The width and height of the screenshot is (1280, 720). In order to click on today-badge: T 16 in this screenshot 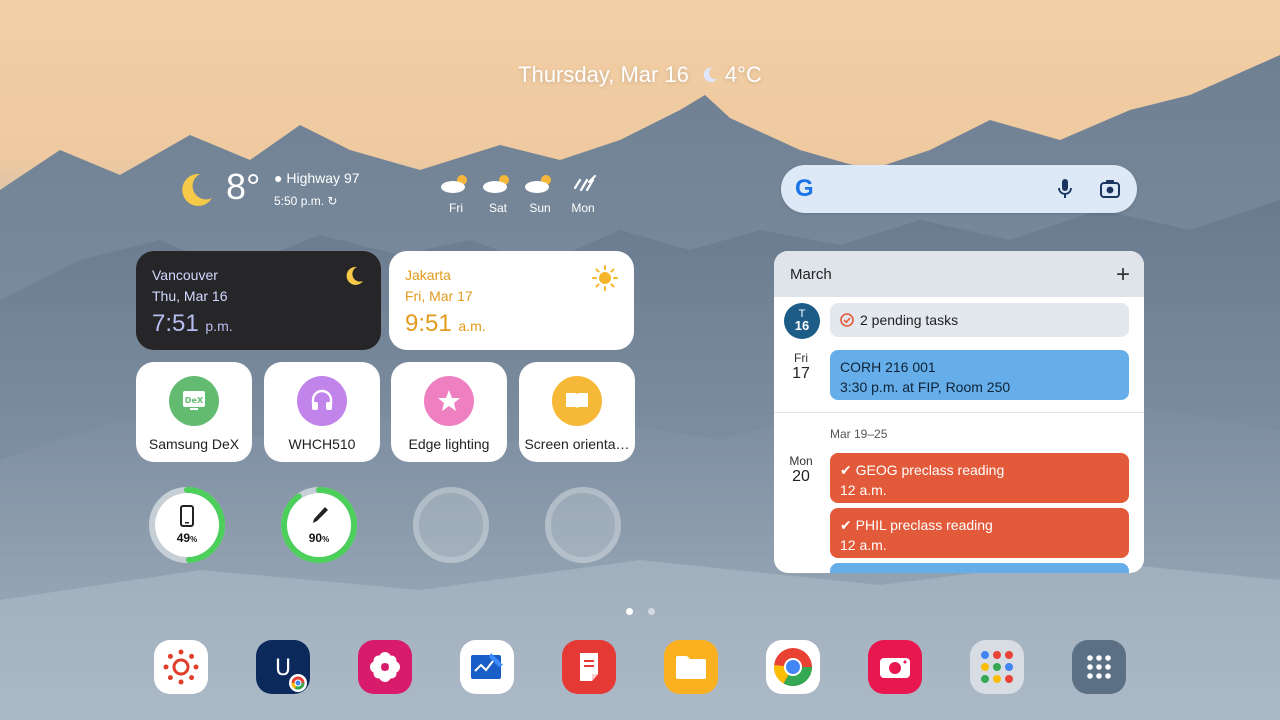, I will do `click(802, 321)`.